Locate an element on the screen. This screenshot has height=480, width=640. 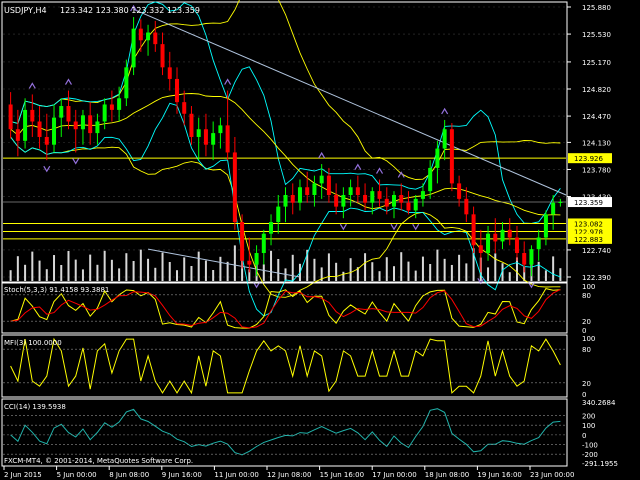
cci-axis-label: 340.2684 is located at coordinates (599, 403).